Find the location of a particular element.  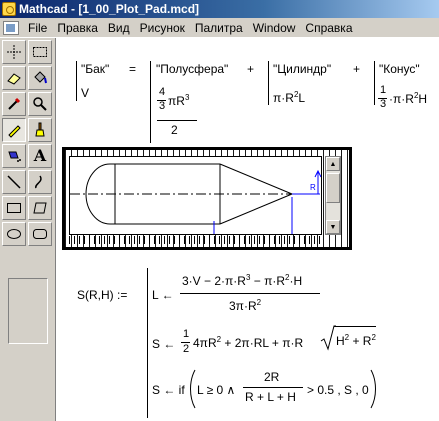

menu-palette: Палитра is located at coordinates (219, 28).